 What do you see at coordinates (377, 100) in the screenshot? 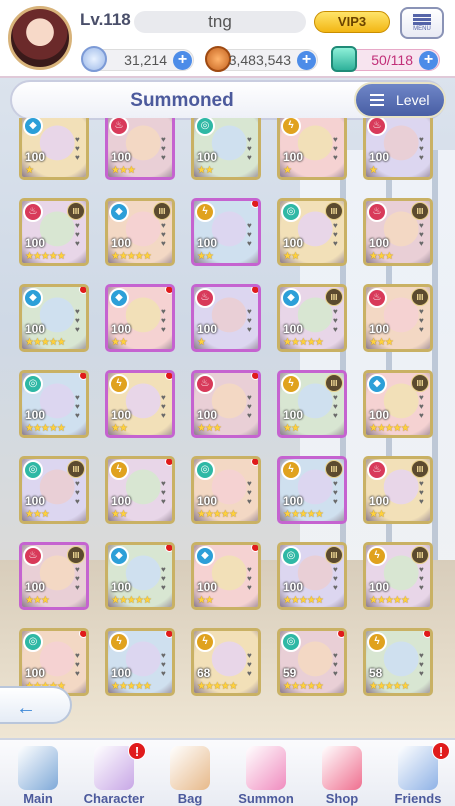
I see `list-sort-icon` at bounding box center [377, 100].